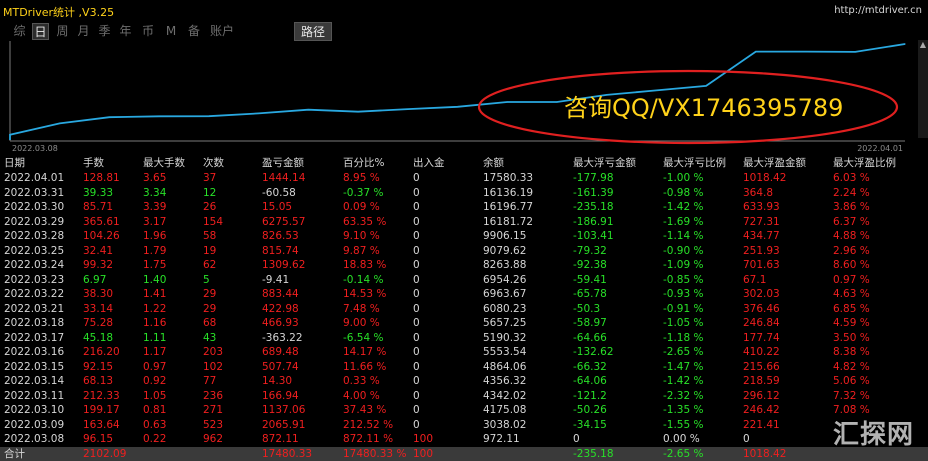 This screenshot has width=928, height=461. Describe the element at coordinates (213, 439) in the screenshot. I see `table-cell: 962` at that location.